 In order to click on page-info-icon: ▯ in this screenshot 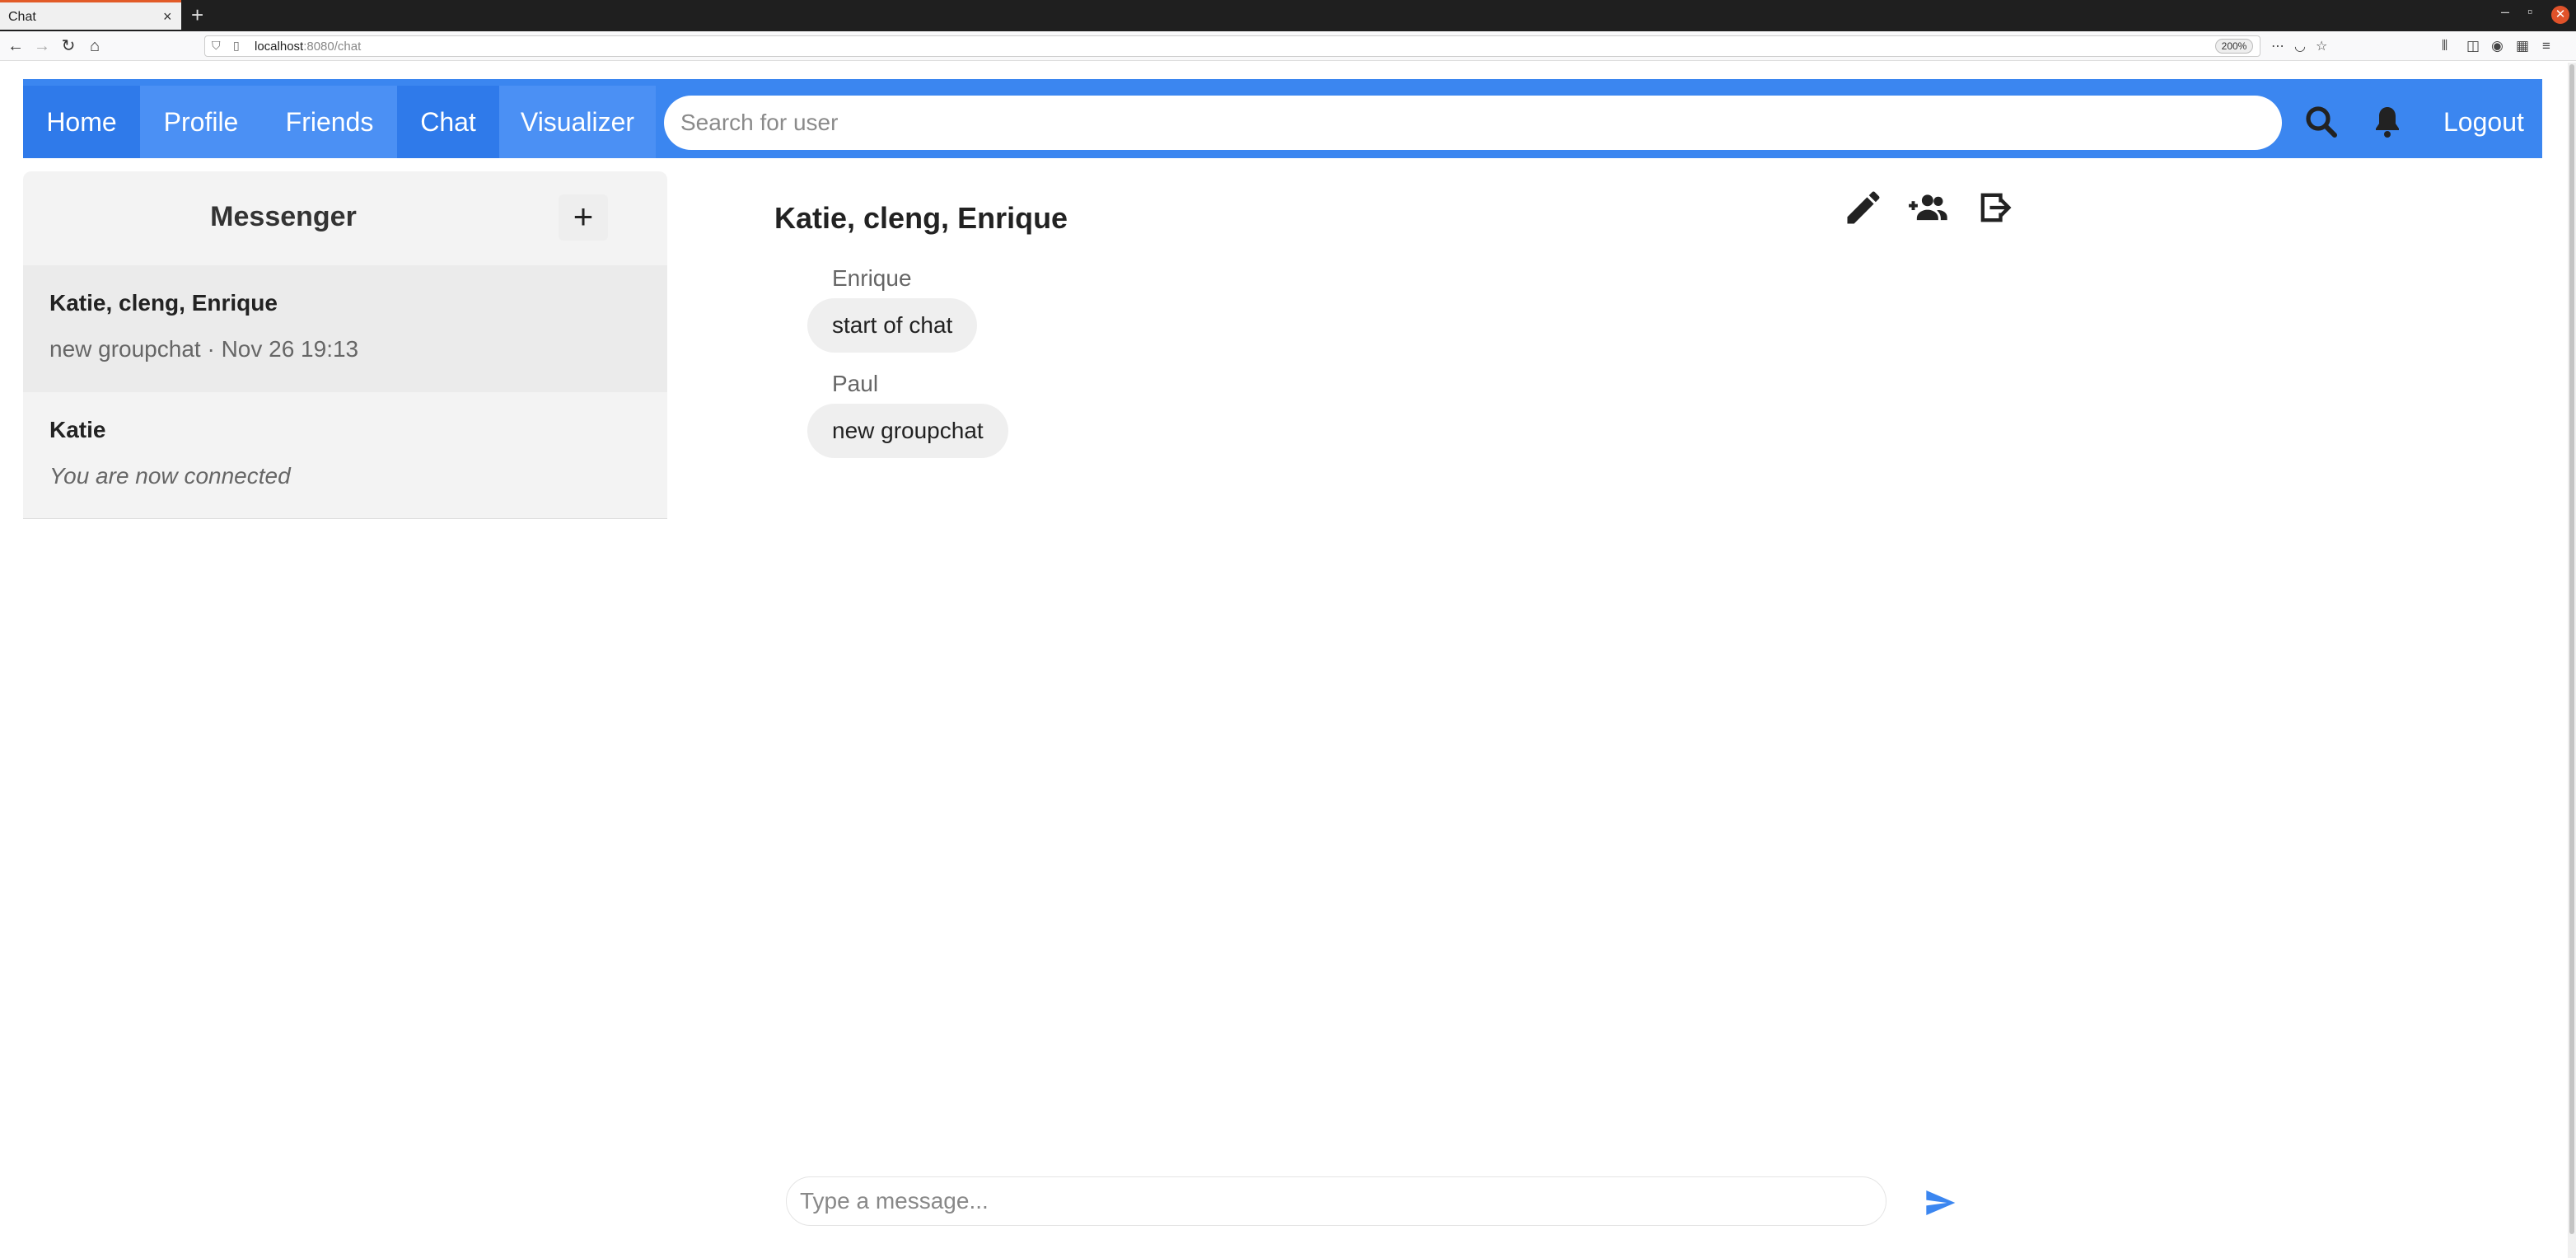, I will do `click(236, 46)`.